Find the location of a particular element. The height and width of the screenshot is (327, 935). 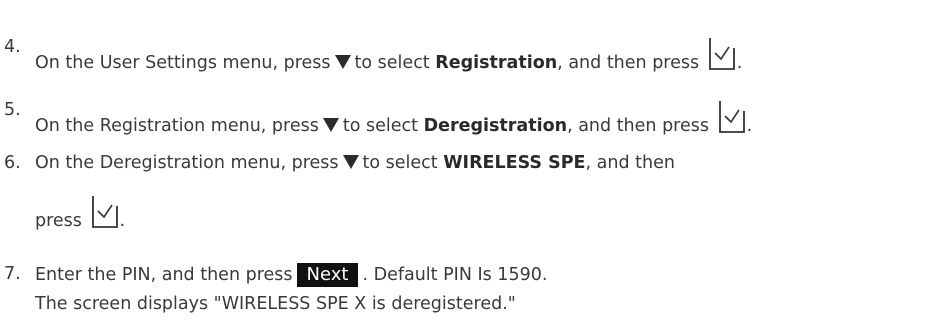

step-text: press . is located at coordinates (80, 213).